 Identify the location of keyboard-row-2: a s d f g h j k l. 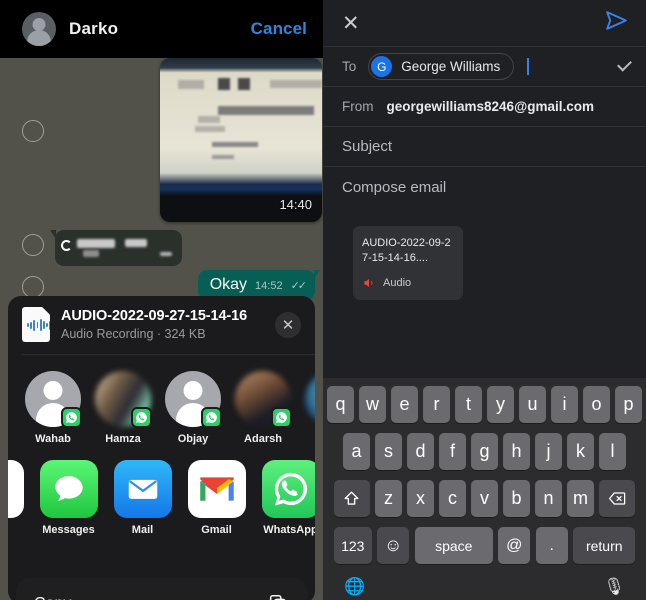
(484, 451).